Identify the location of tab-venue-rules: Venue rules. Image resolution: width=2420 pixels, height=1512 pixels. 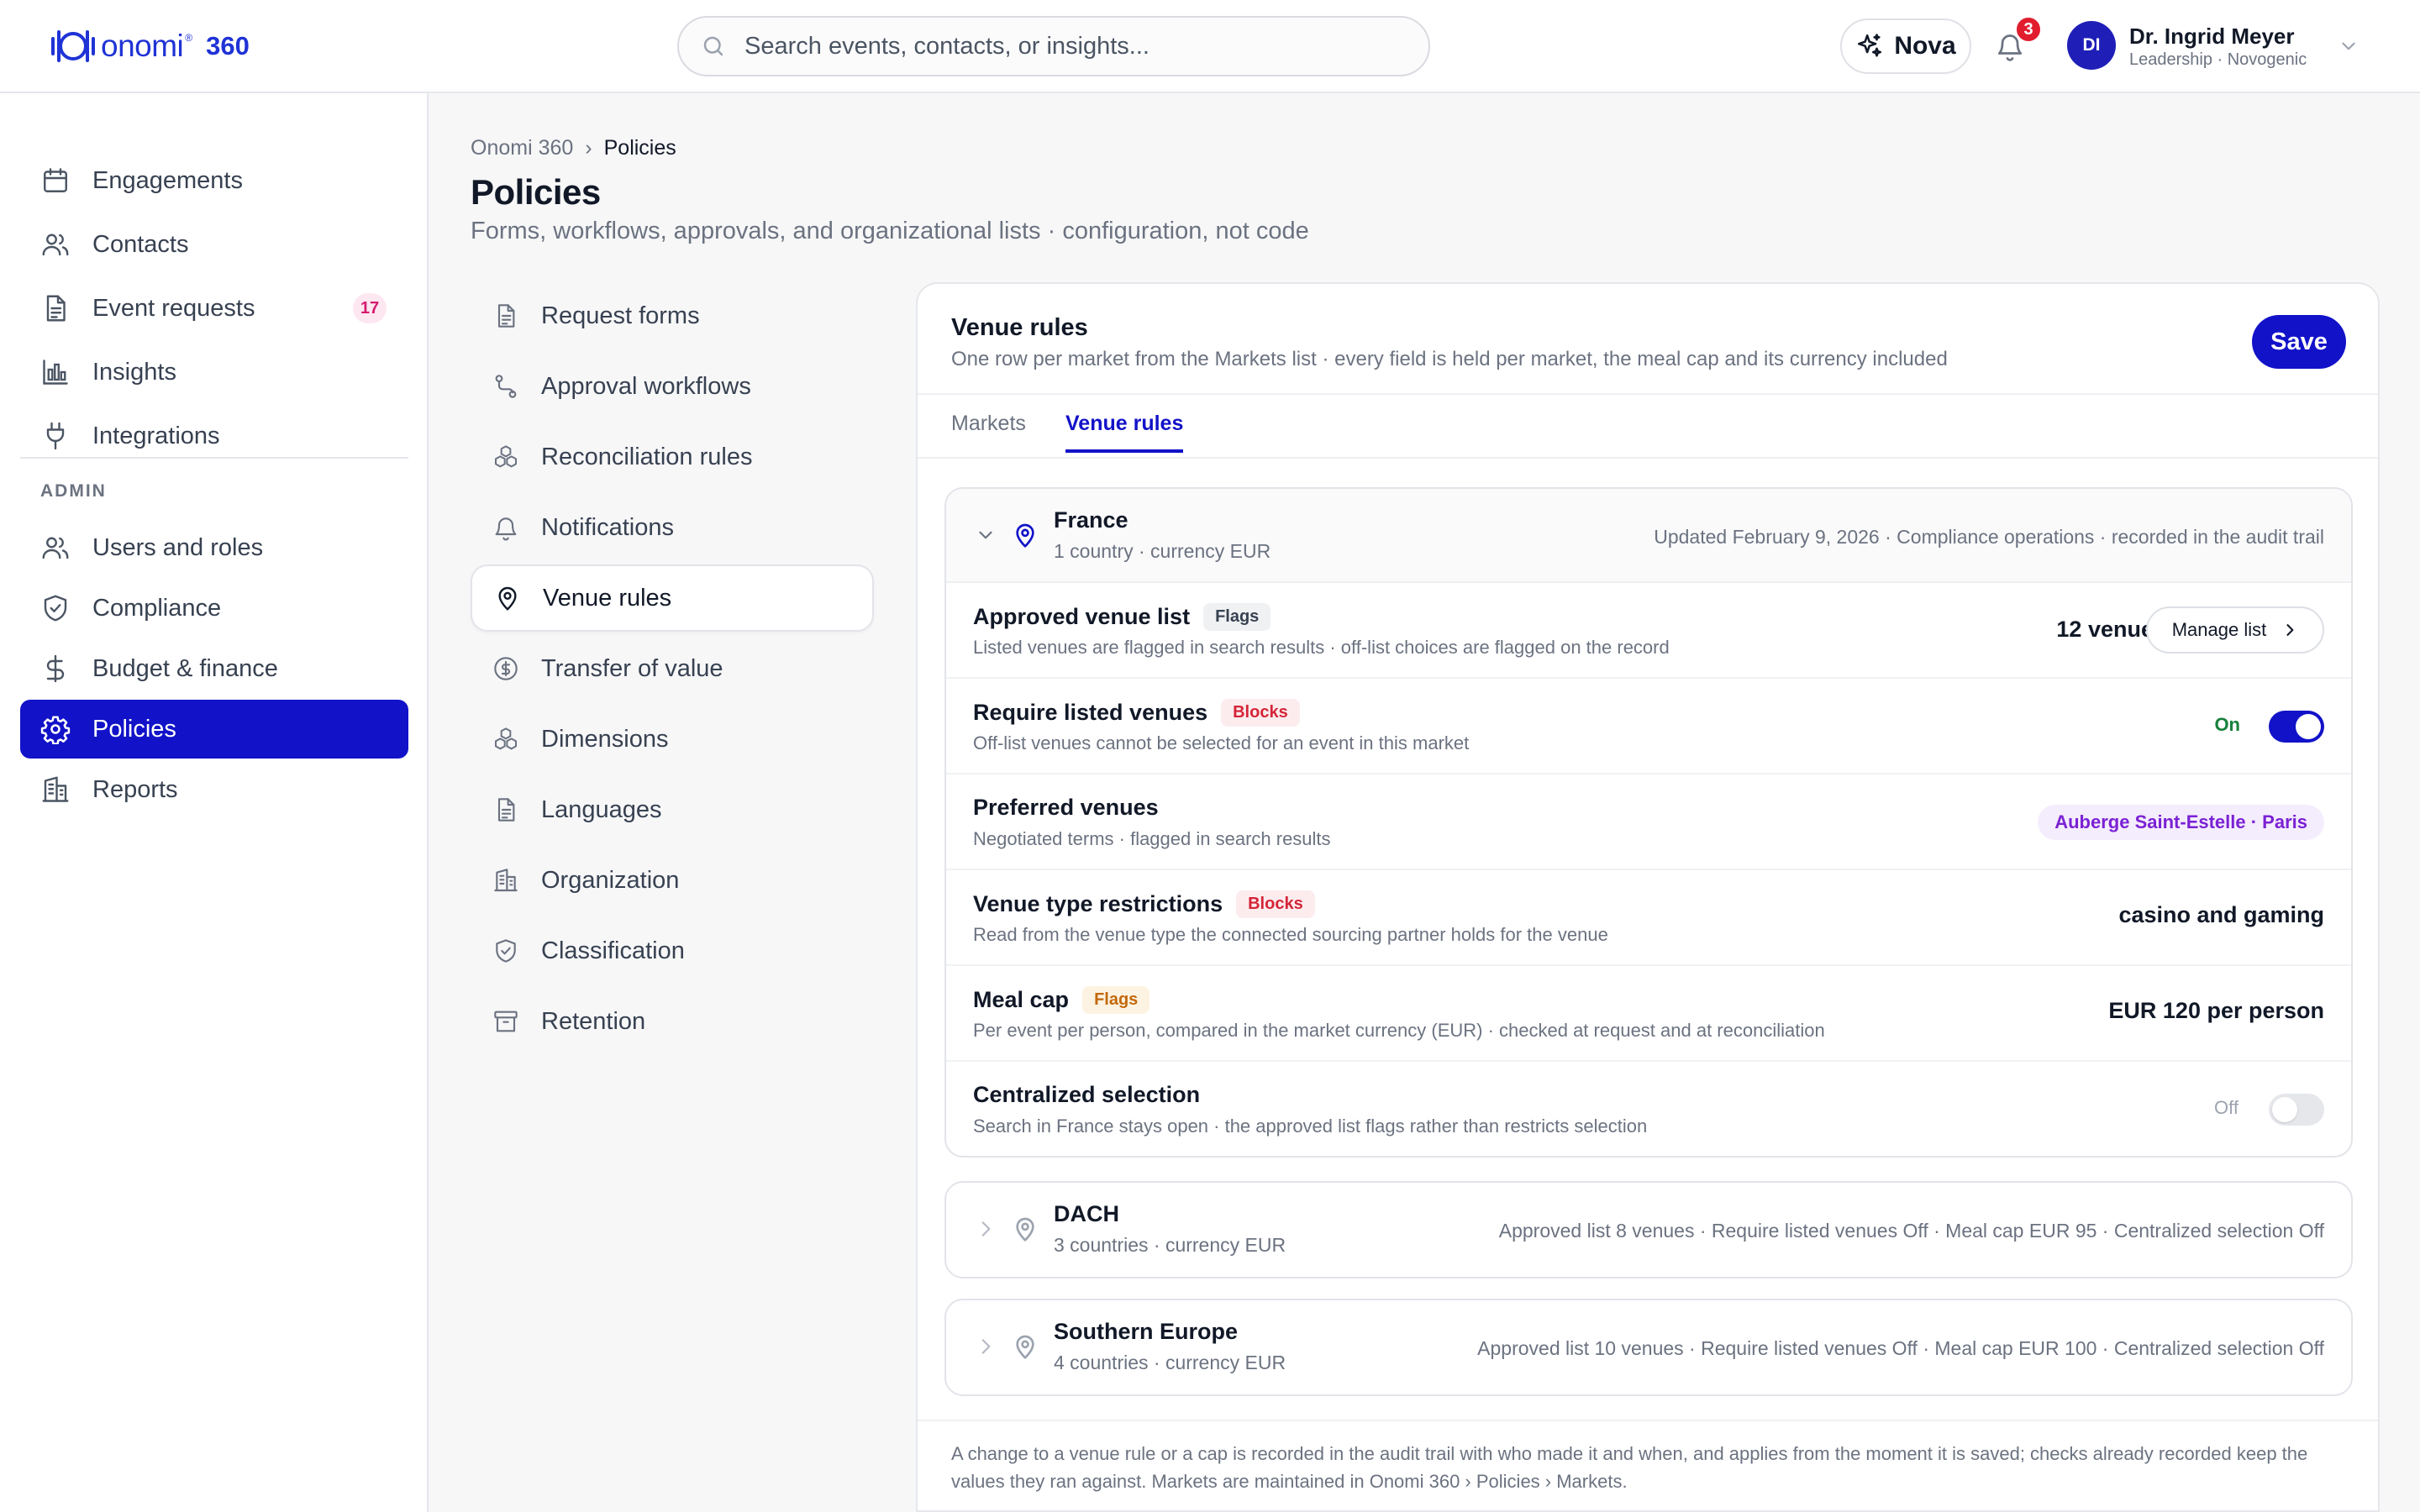
(1124, 432).